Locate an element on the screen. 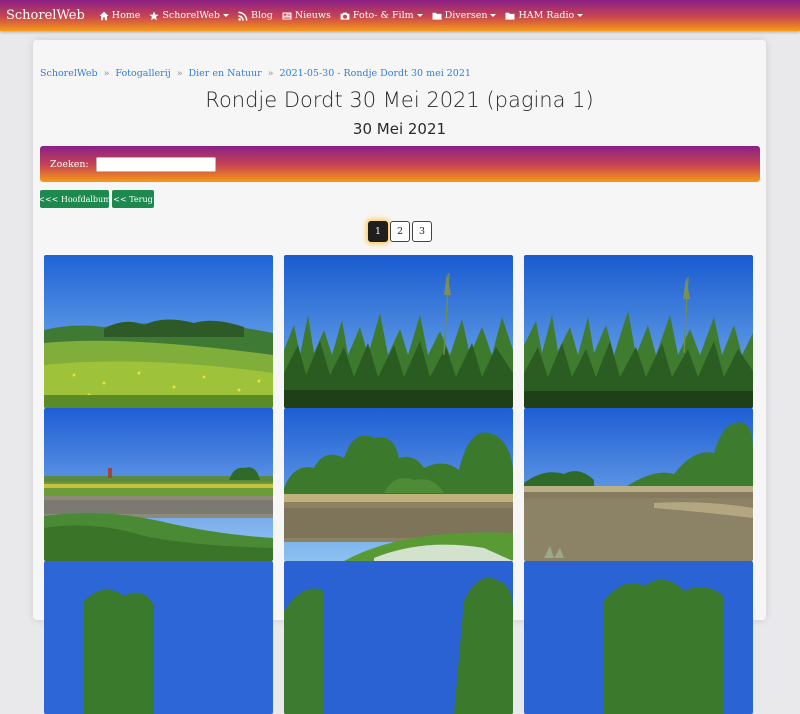 The width and height of the screenshot is (800, 714). nav-schorelweb-label: SchorelWeb is located at coordinates (191, 15).